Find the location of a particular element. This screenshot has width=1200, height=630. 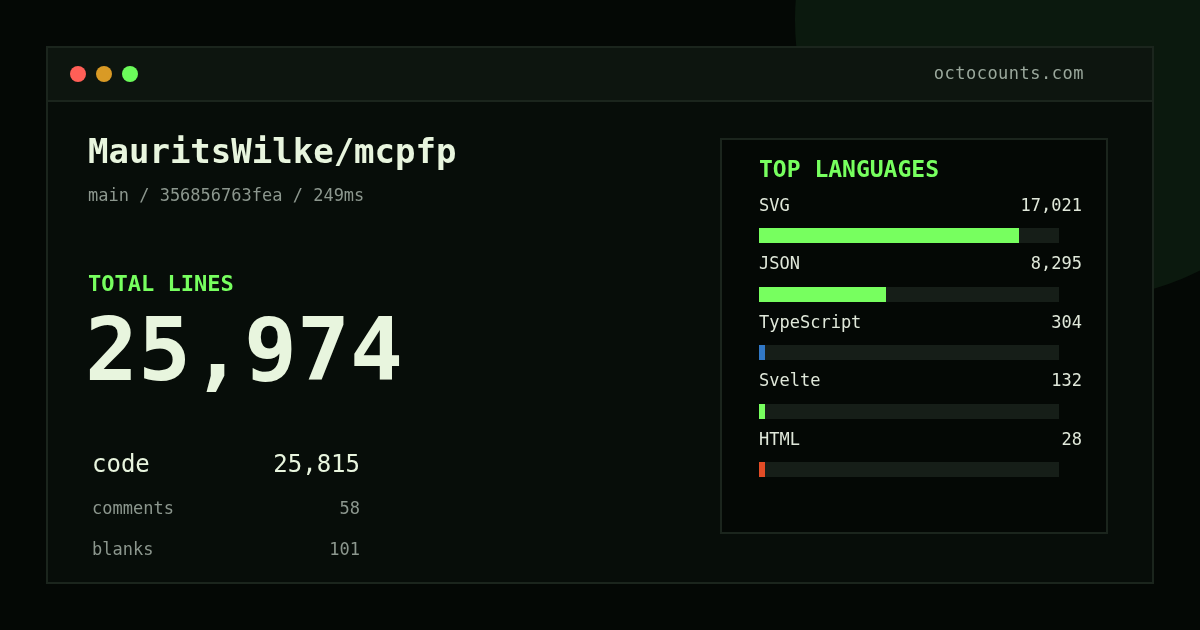

language-count: 8,295 is located at coordinates (1056, 263).